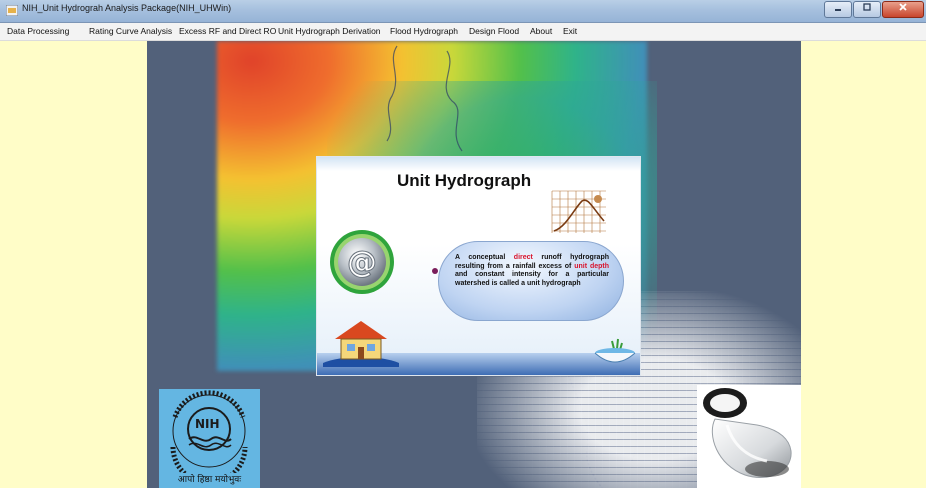 The height and width of the screenshot is (488, 926). What do you see at coordinates (227, 31) in the screenshot?
I see `menu-excess-rf-direct-ro: Excess RF and Direct RO` at bounding box center [227, 31].